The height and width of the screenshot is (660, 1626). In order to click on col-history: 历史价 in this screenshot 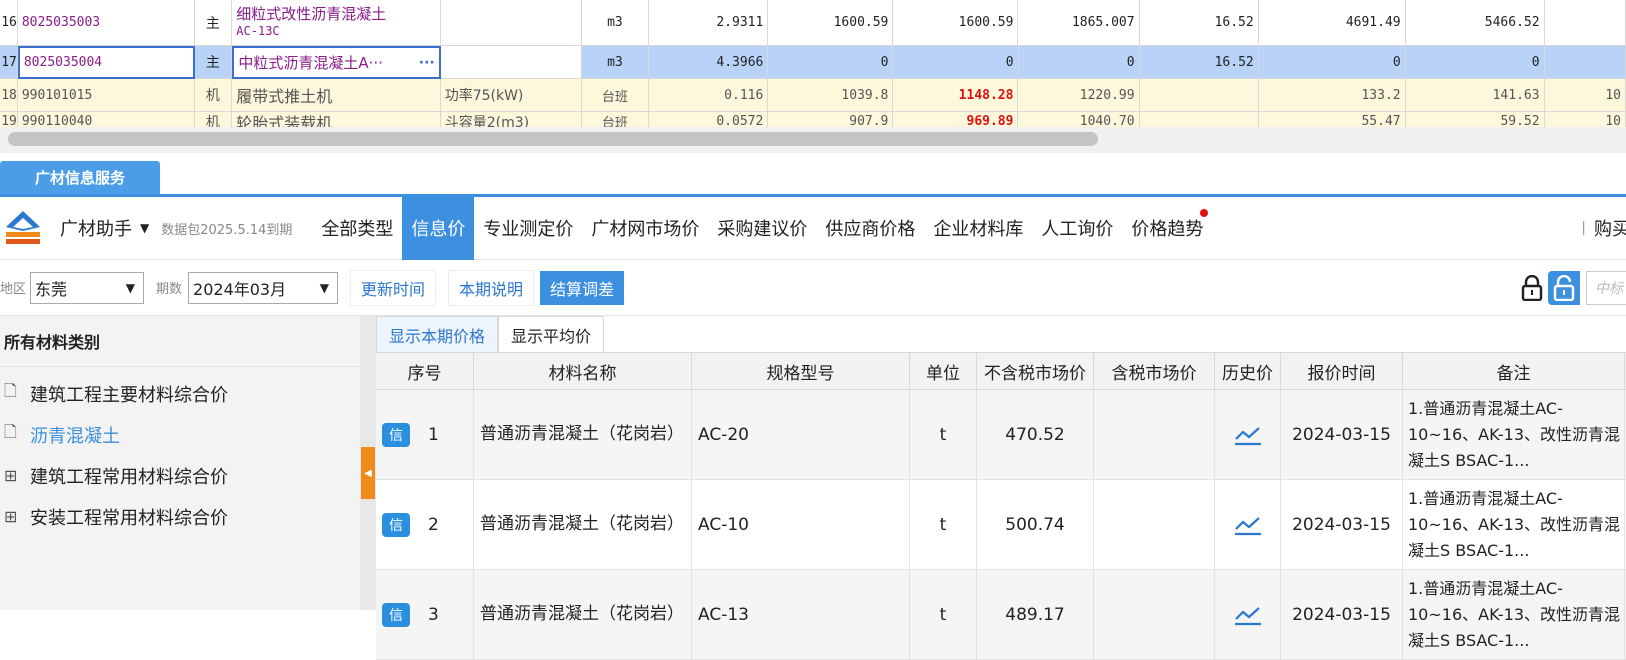, I will do `click(1248, 371)`.